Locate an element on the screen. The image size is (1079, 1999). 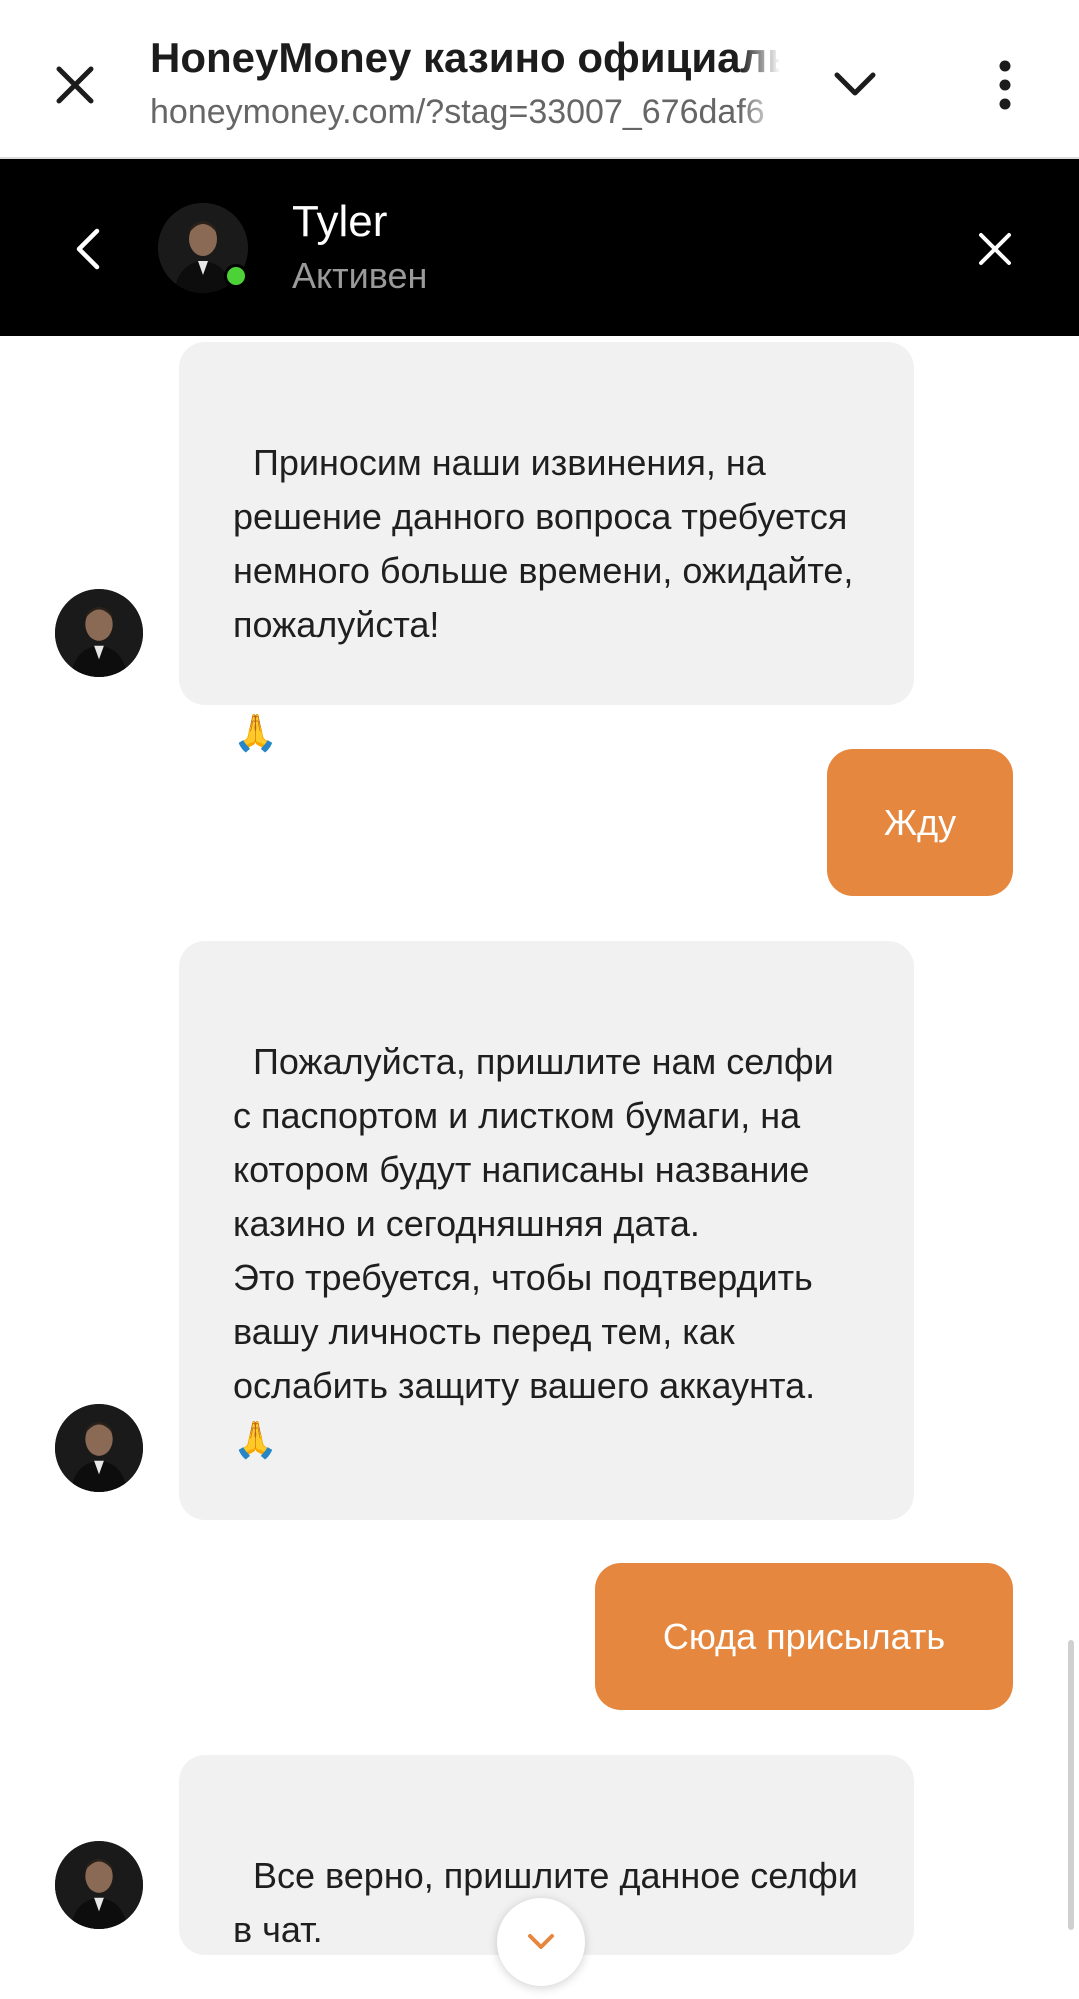
outgoing-message: Сюда присылать is located at coordinates (804, 1636).